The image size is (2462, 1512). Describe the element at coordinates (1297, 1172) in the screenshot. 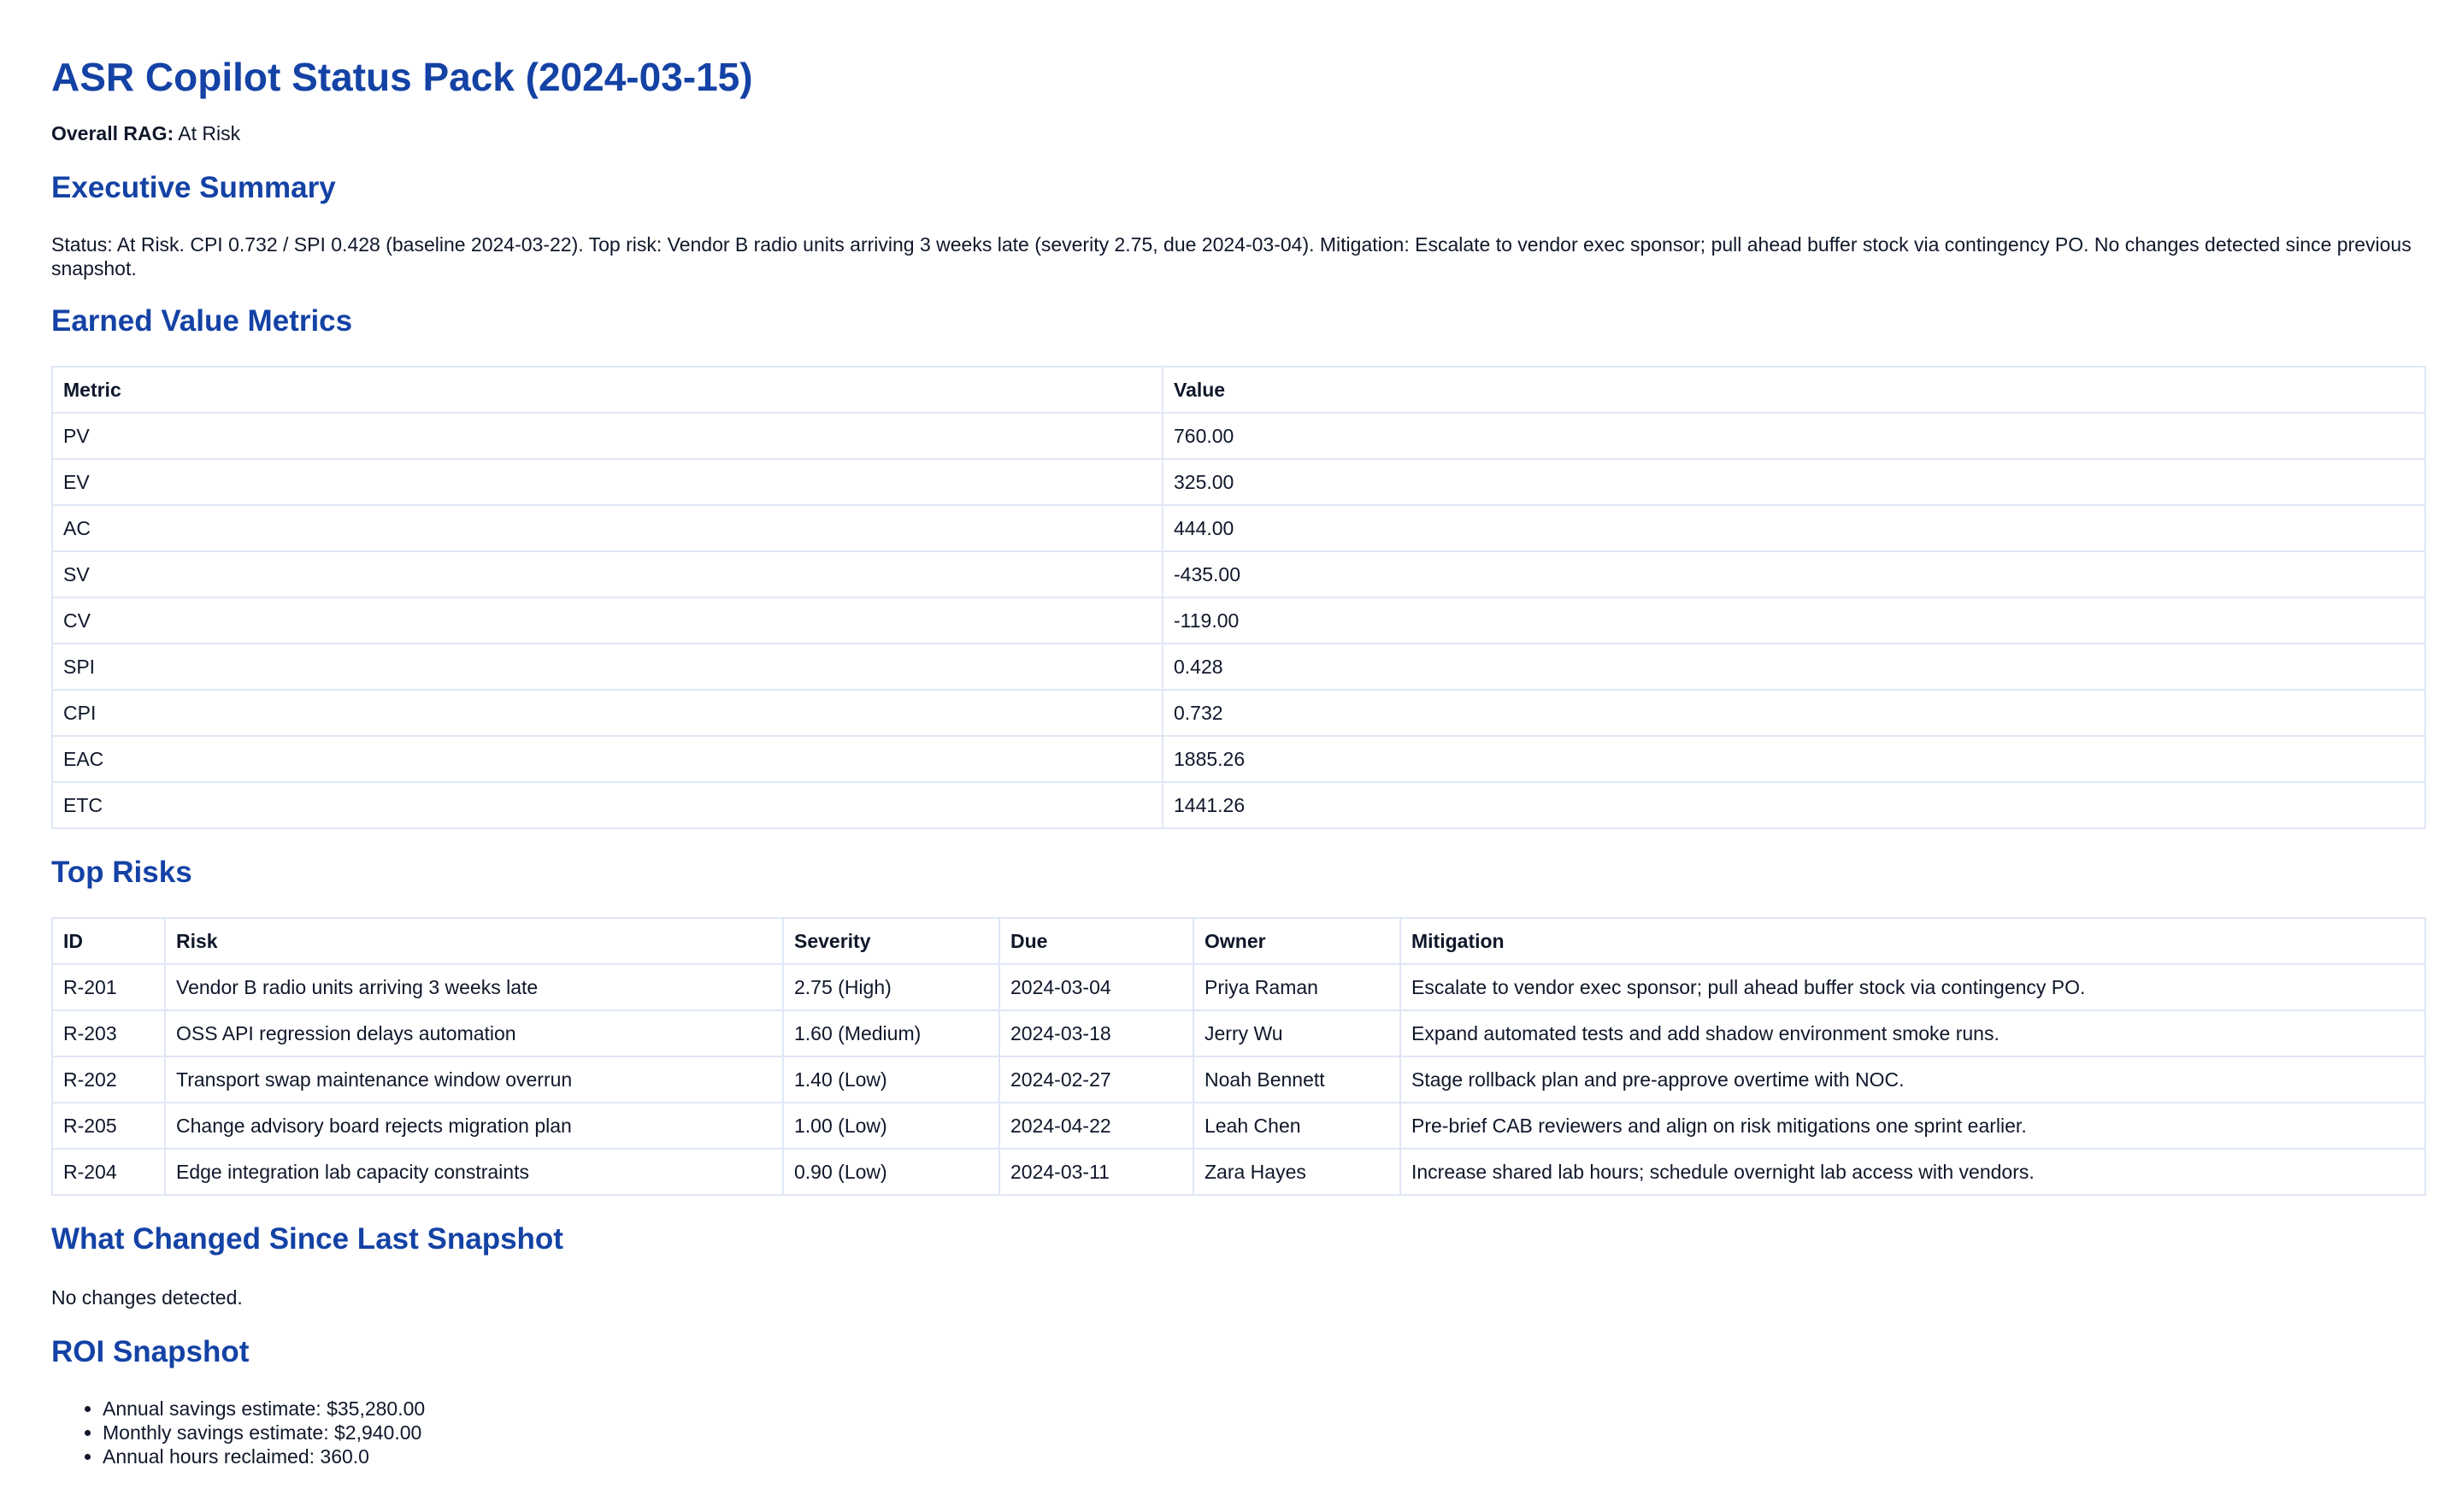

I see `owner-cell: Zara Hayes` at that location.